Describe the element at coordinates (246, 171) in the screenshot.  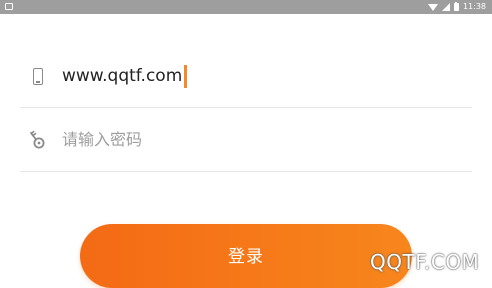
I see `password-divider` at that location.